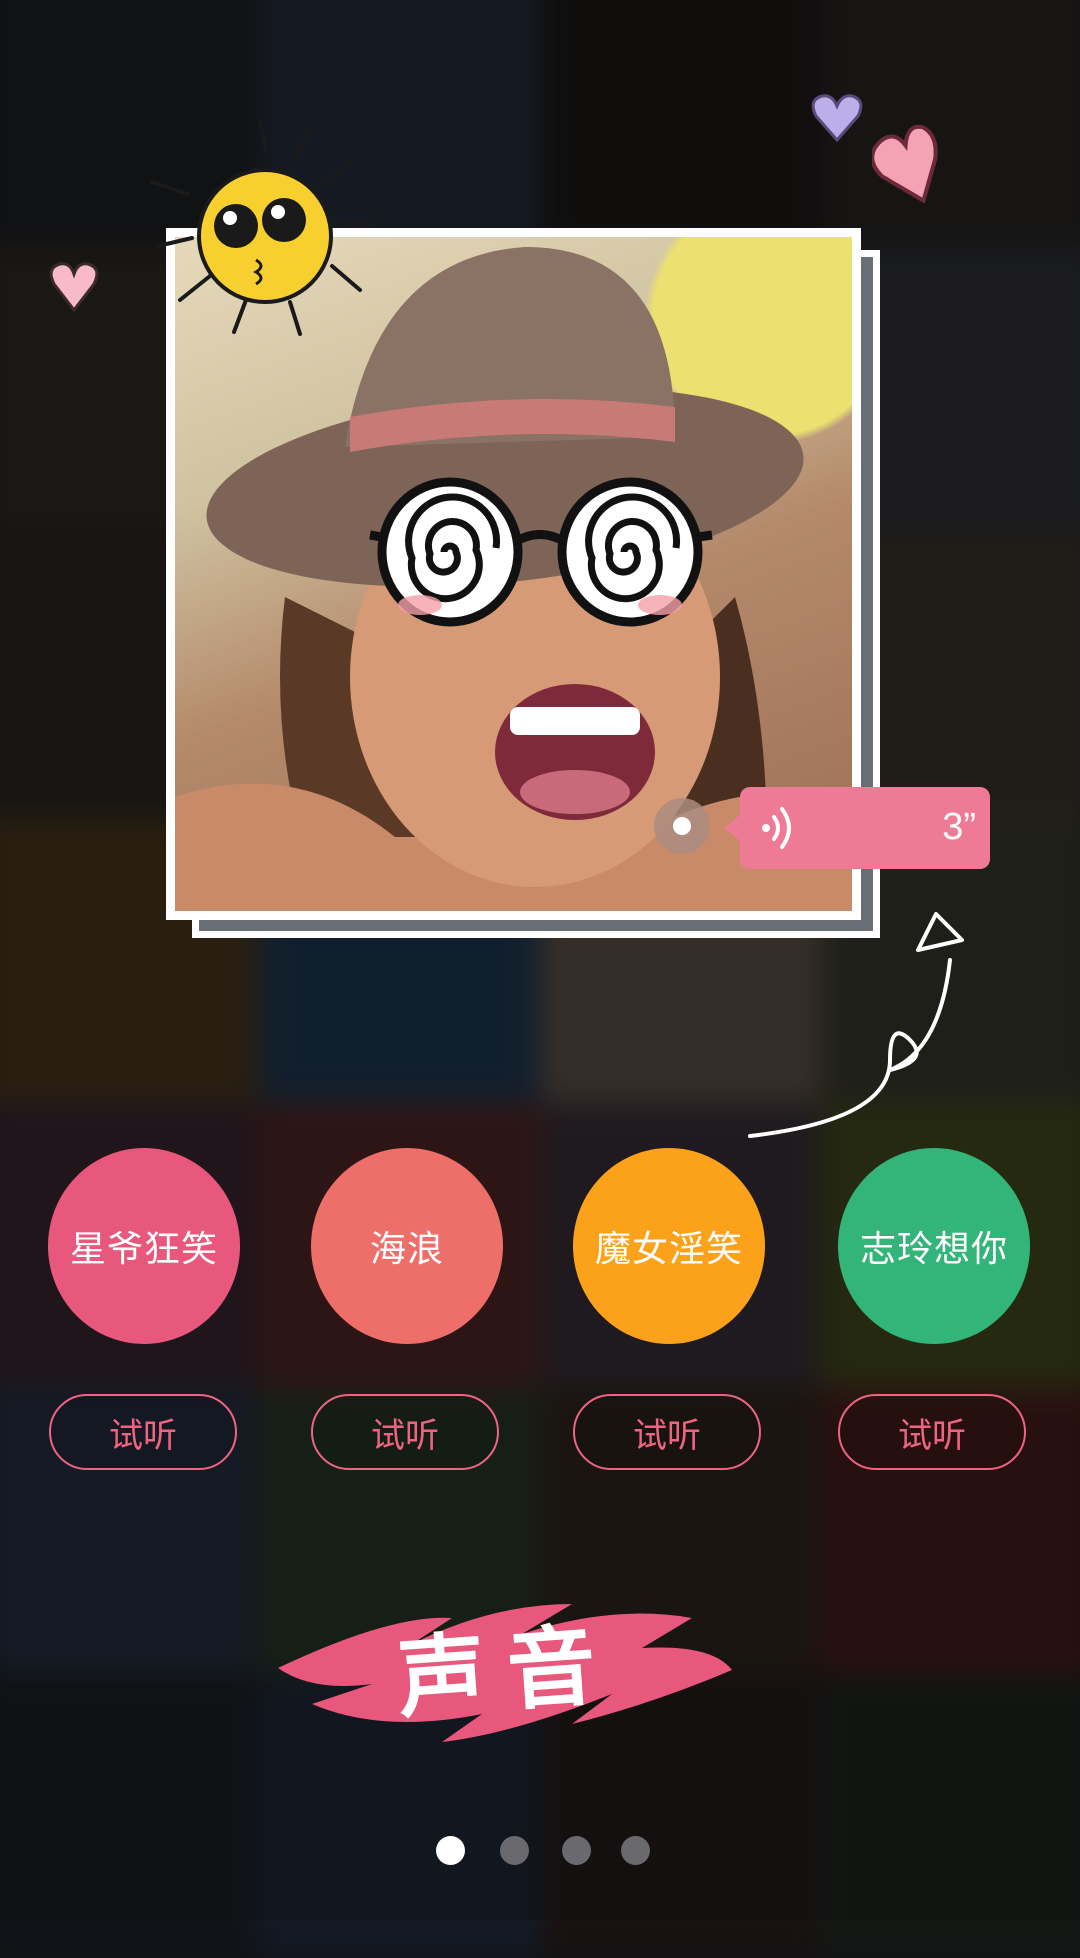 The image size is (1080, 1958). What do you see at coordinates (406, 1249) in the screenshot?
I see `sound-option-label: 海浪` at bounding box center [406, 1249].